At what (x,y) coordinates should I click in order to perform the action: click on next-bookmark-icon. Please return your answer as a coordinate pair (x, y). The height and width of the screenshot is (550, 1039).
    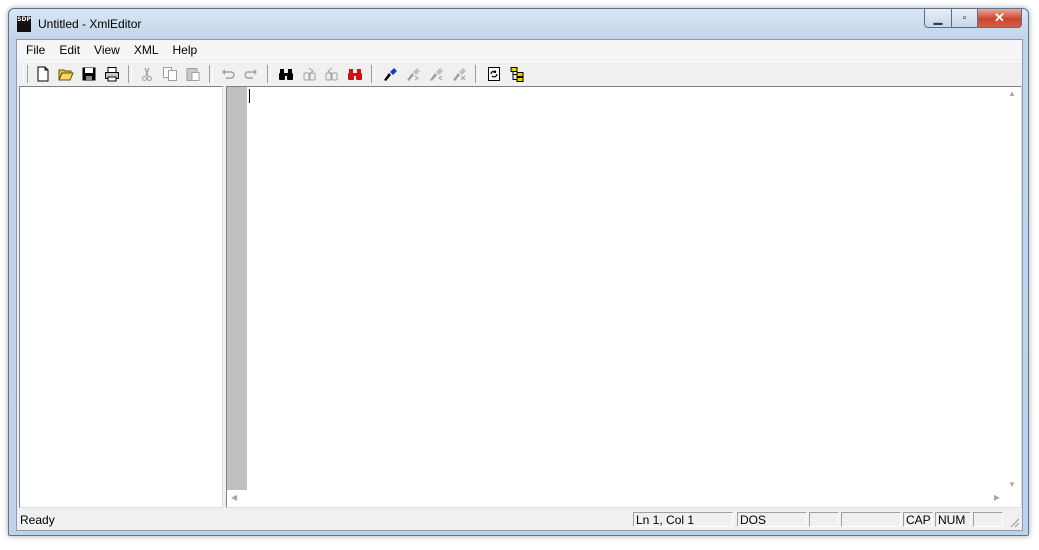
    Looking at the image, I should click on (413, 74).